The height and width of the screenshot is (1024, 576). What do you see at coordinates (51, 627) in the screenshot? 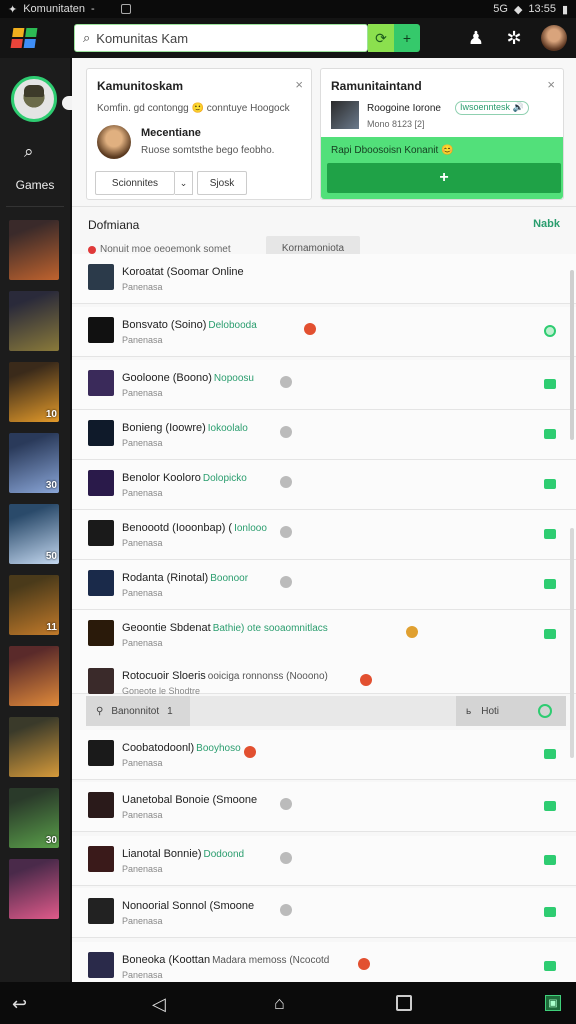
I see `game-count: 11` at bounding box center [51, 627].